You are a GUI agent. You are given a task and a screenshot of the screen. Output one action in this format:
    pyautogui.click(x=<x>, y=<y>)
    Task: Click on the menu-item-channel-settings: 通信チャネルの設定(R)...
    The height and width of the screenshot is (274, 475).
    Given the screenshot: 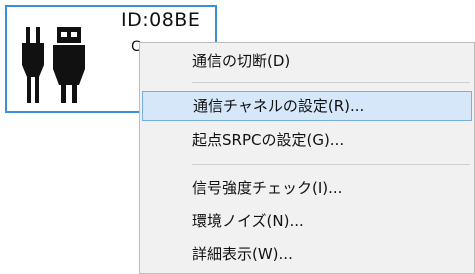 What is the action you would take?
    pyautogui.click(x=307, y=106)
    